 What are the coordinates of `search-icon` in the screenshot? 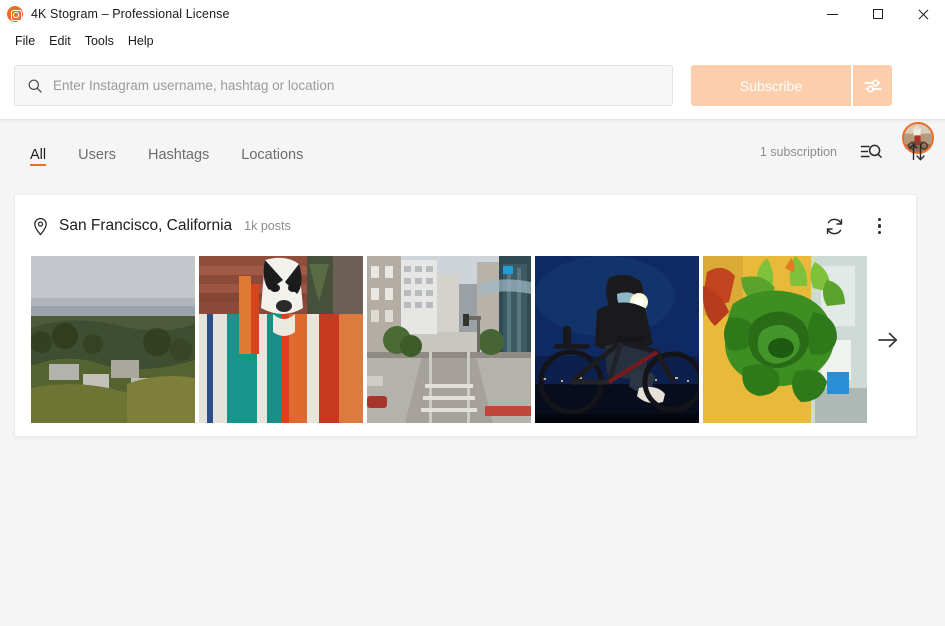 It's located at (35, 86).